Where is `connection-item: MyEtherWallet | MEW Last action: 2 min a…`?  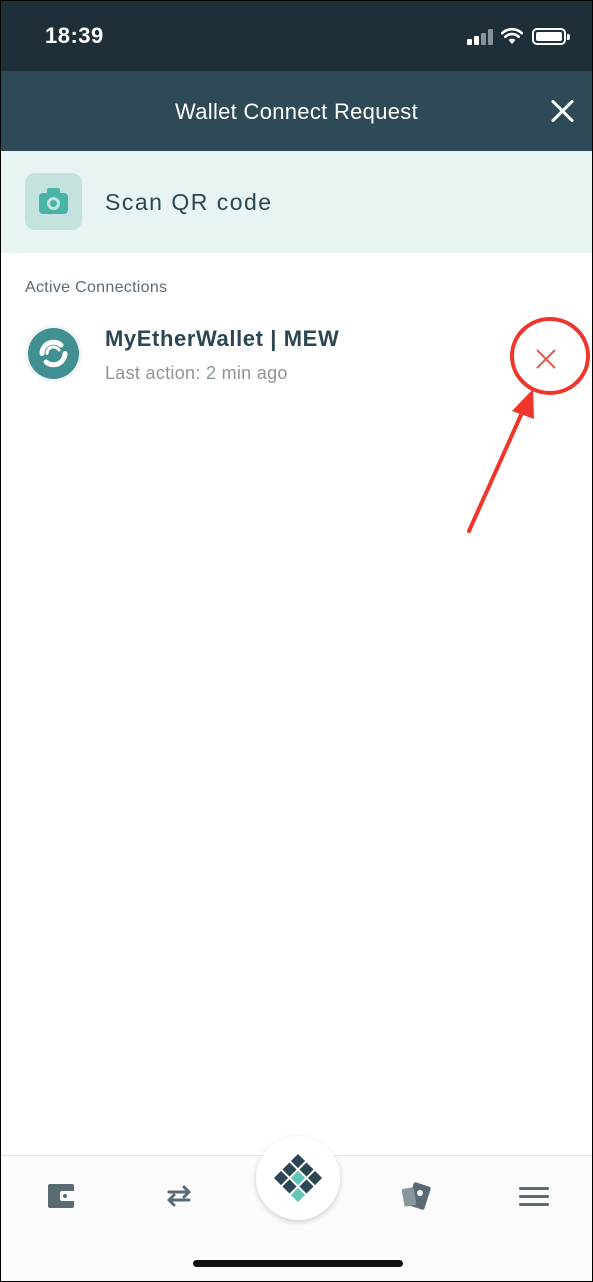
connection-item: MyEtherWallet | MEW Last action: 2 min a… is located at coordinates (296, 356).